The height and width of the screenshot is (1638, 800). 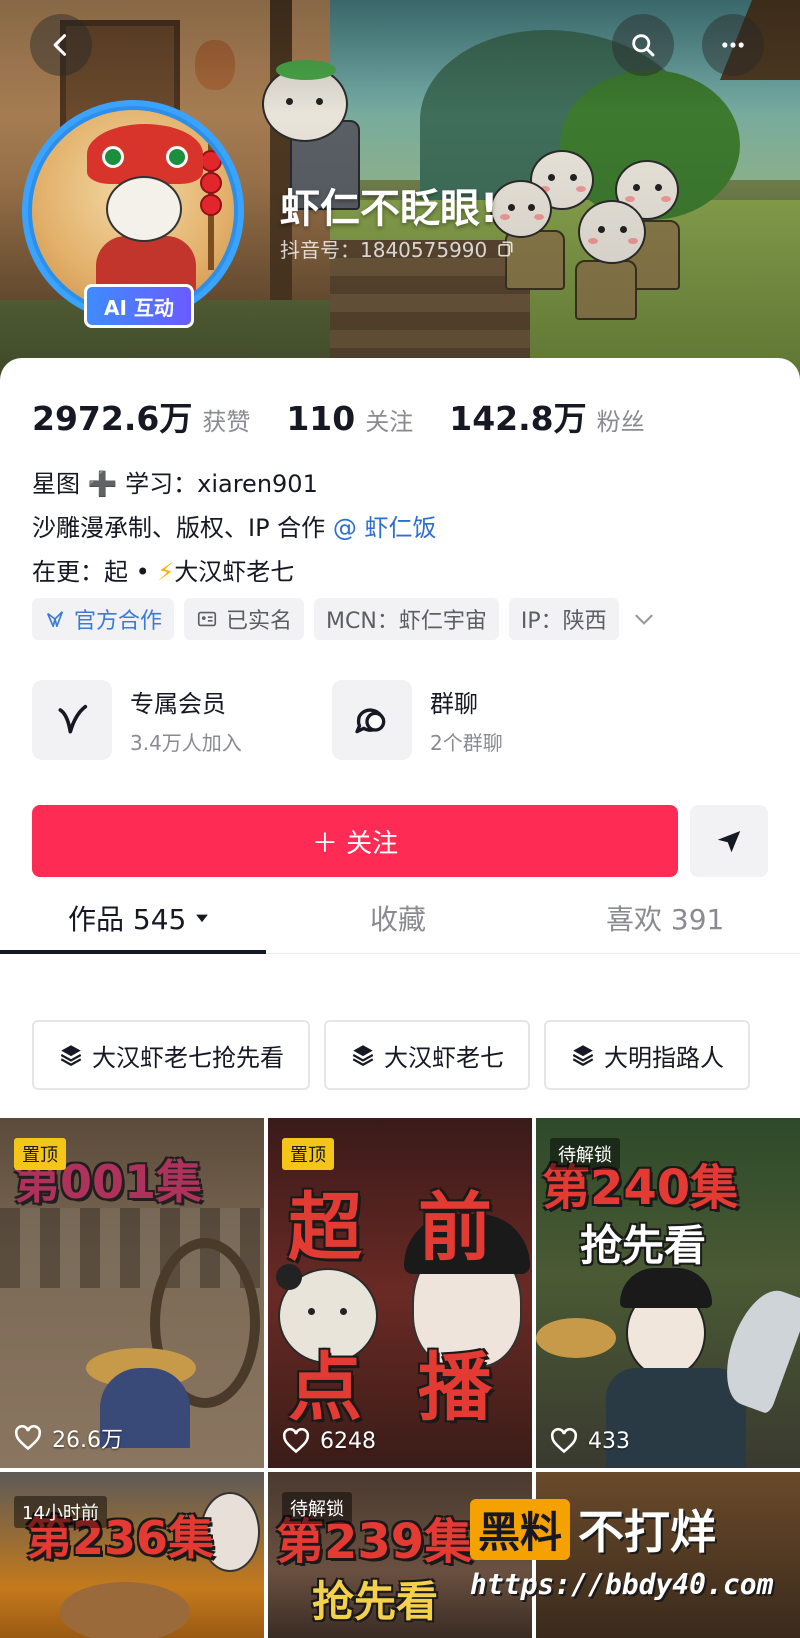 I want to click on collection-label: 大明指路人, so click(x=664, y=1057).